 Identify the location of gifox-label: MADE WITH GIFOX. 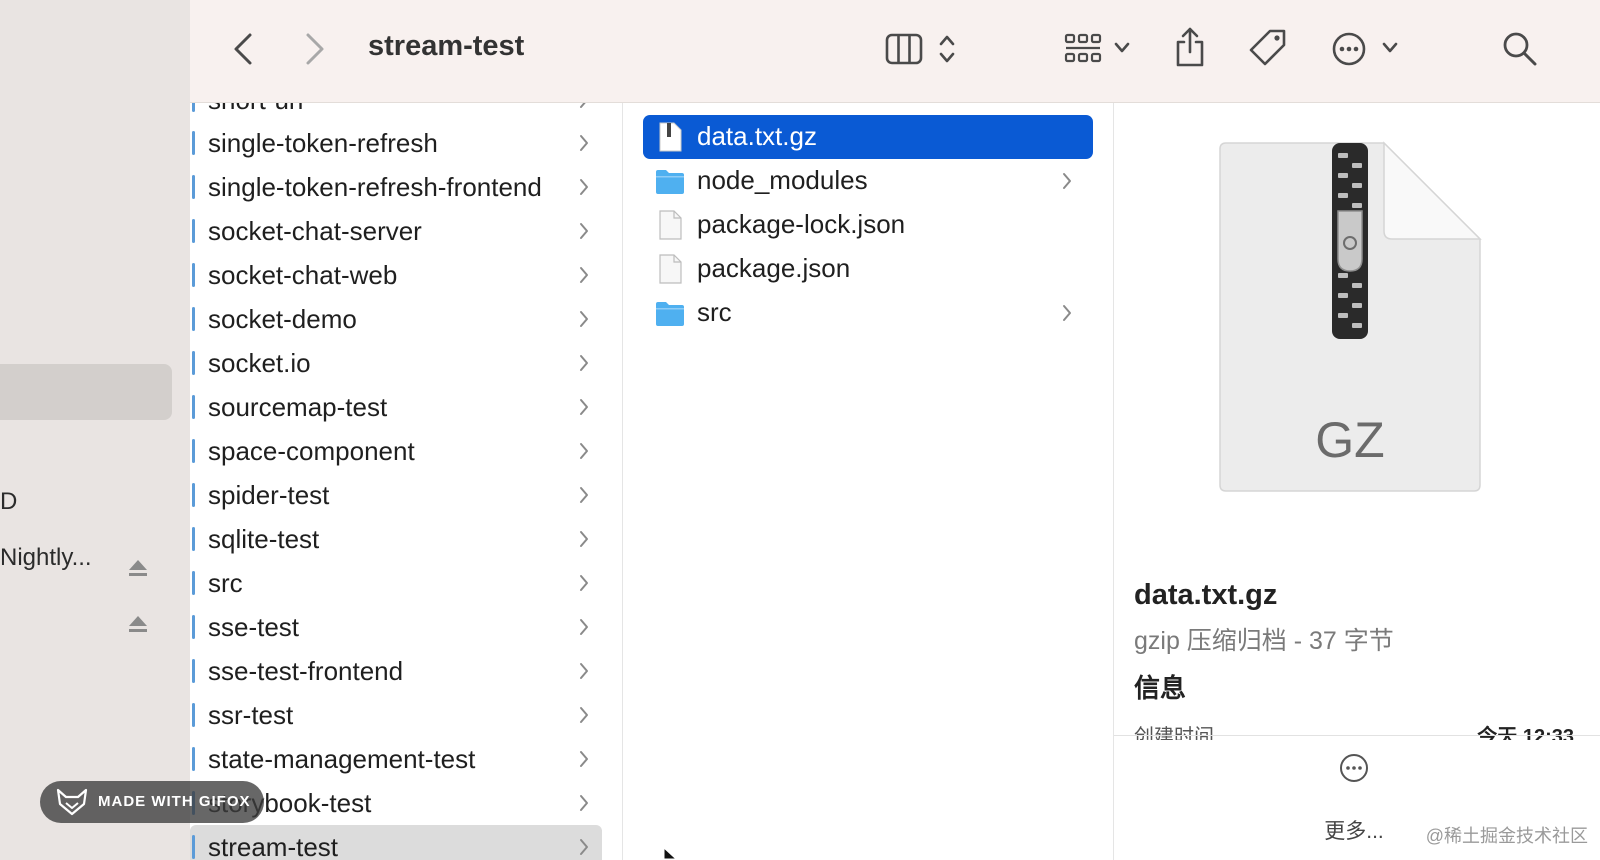
(174, 801).